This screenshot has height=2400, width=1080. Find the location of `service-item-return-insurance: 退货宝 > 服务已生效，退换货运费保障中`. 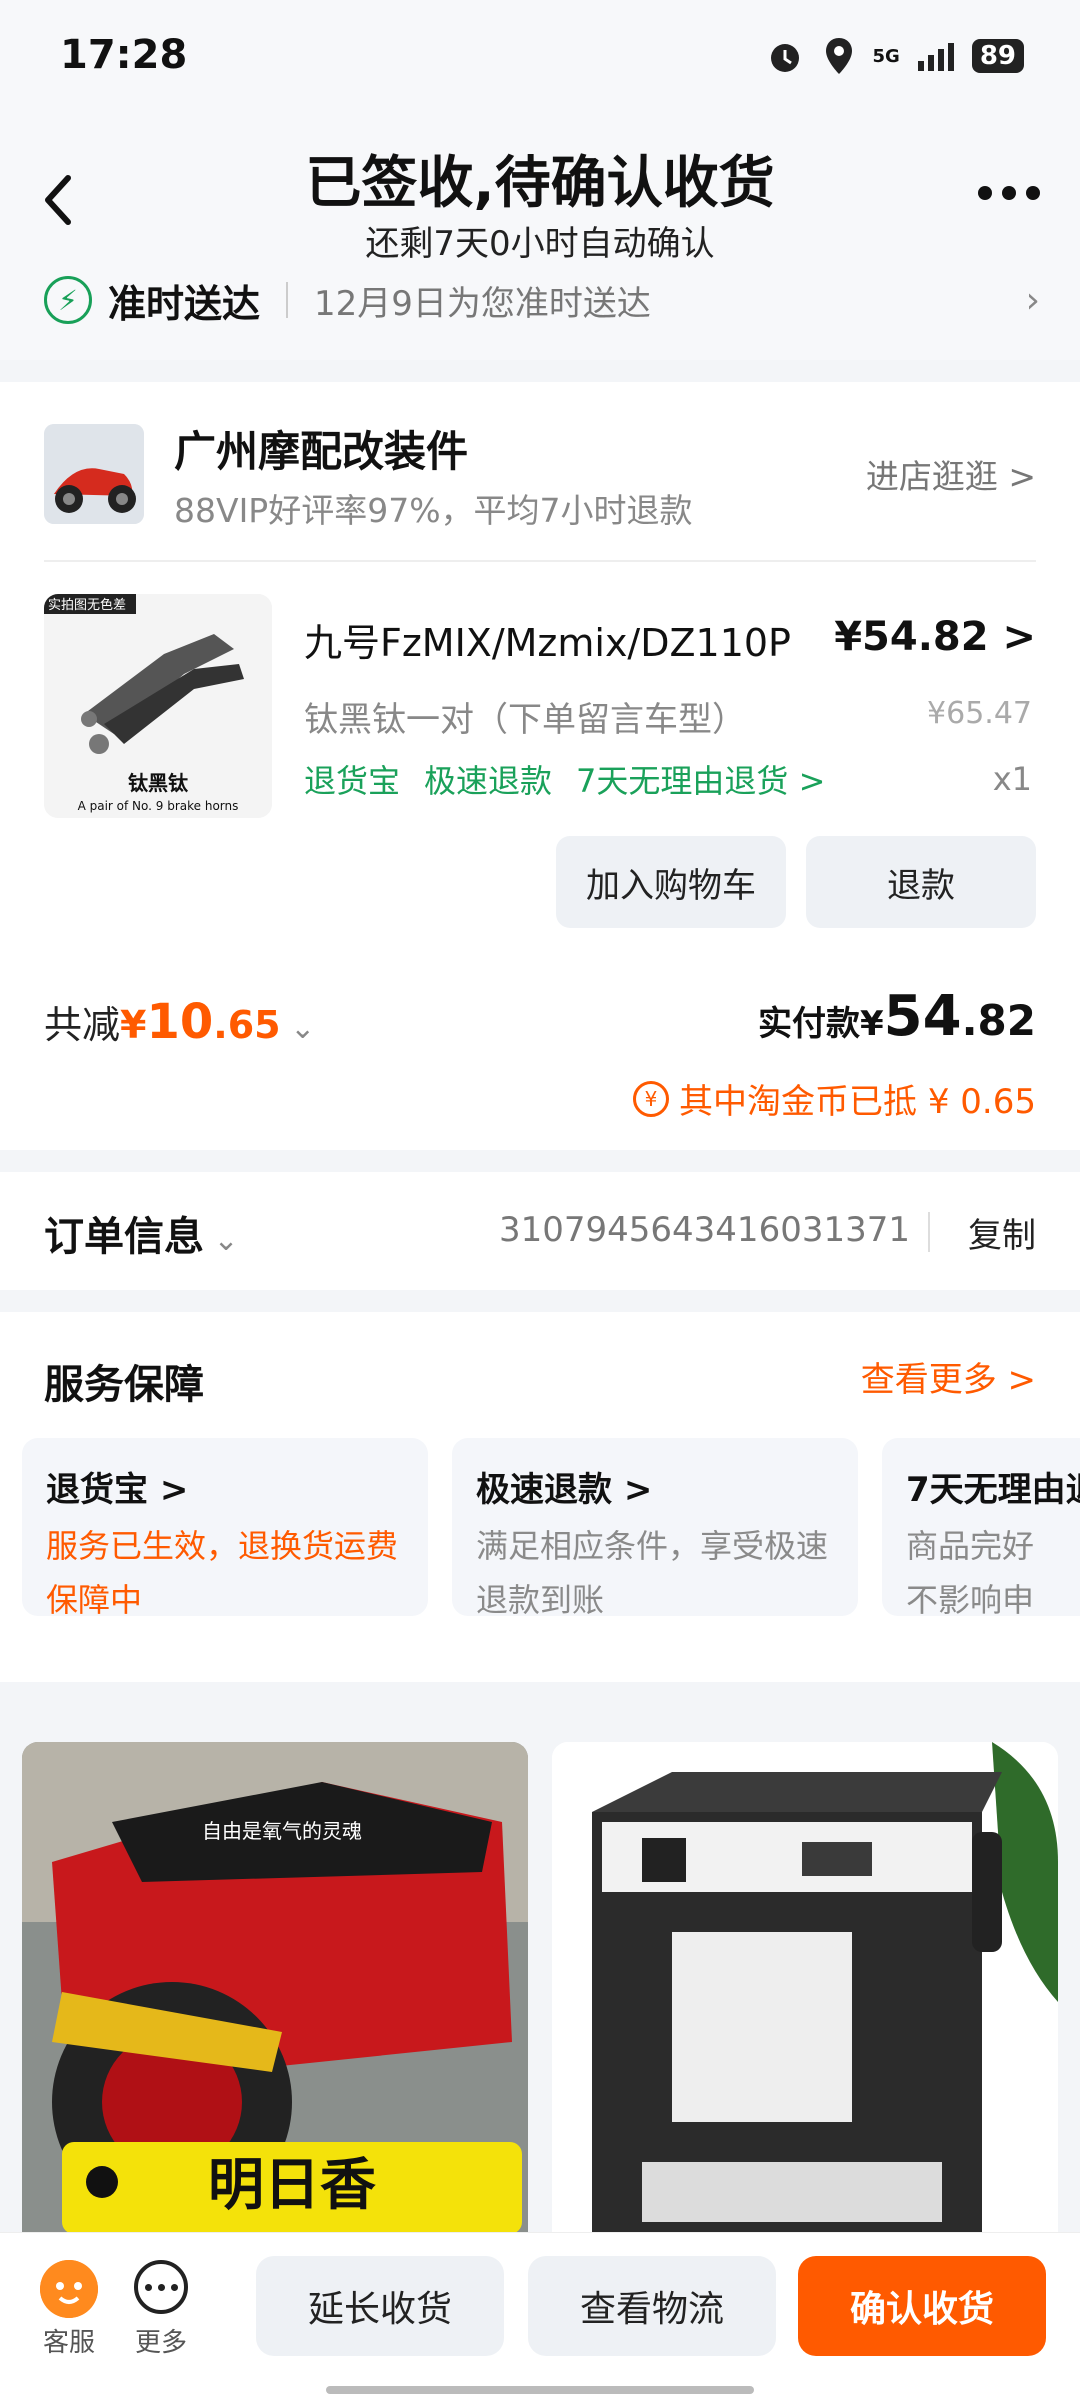

service-item-return-insurance: 退货宝 > 服务已生效，退换货运费保障中 is located at coordinates (225, 1527).